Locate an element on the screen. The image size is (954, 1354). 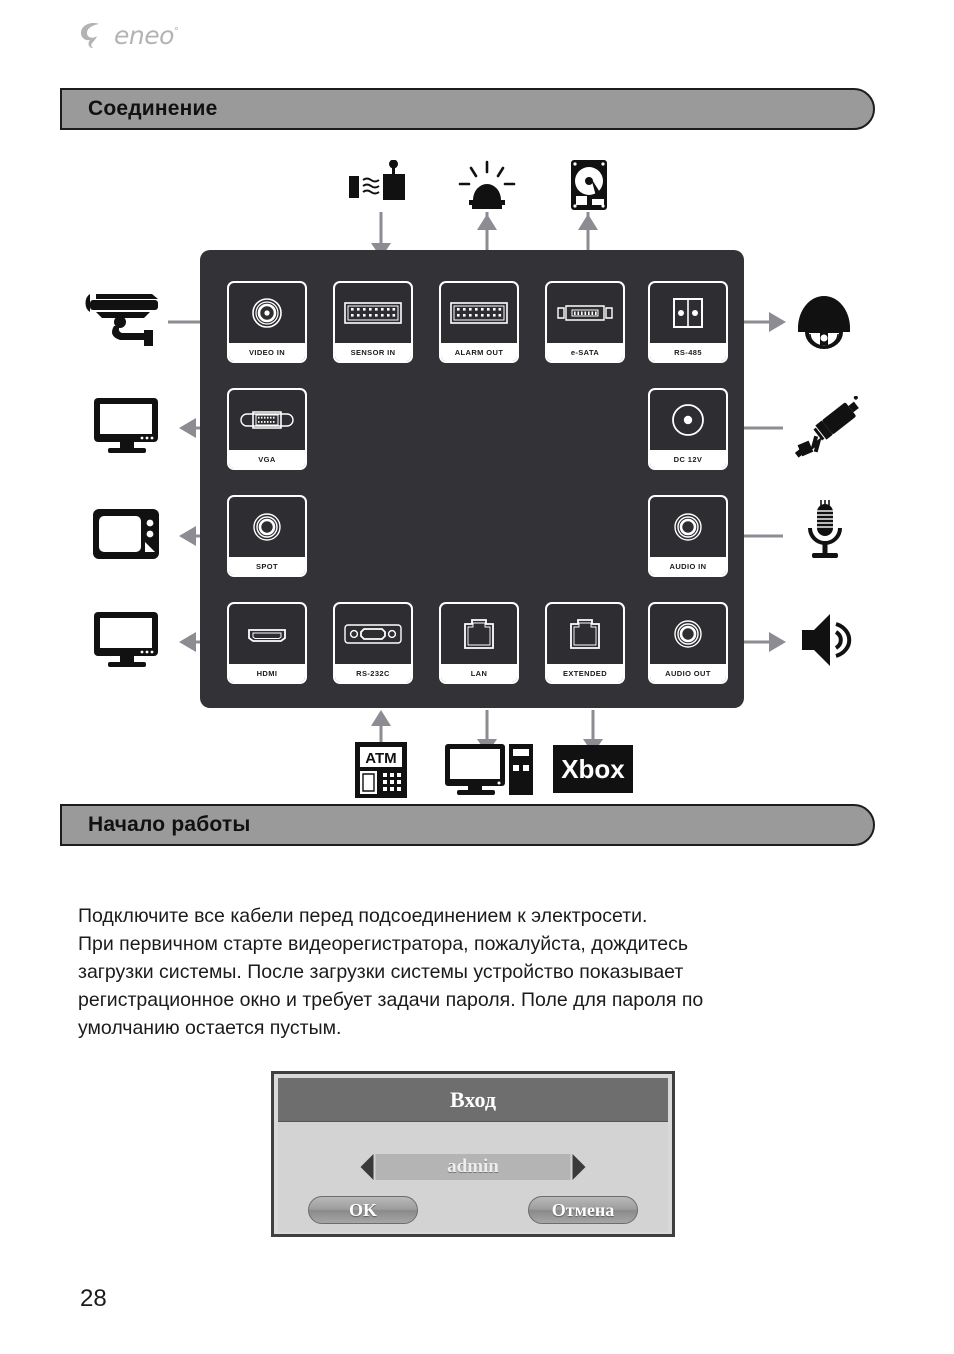
section-header-getting-started: Начало работы is located at coordinates (467, 825).